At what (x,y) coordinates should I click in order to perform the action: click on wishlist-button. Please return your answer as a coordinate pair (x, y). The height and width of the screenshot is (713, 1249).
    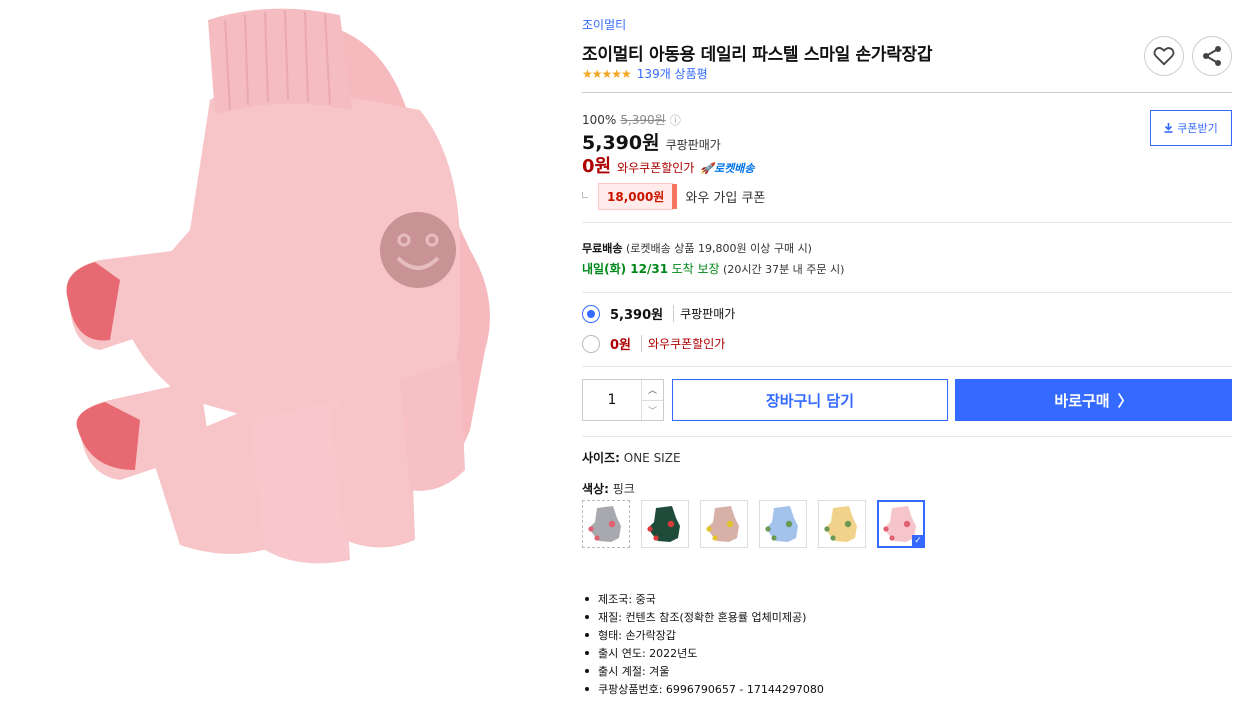
    Looking at the image, I should click on (1164, 56).